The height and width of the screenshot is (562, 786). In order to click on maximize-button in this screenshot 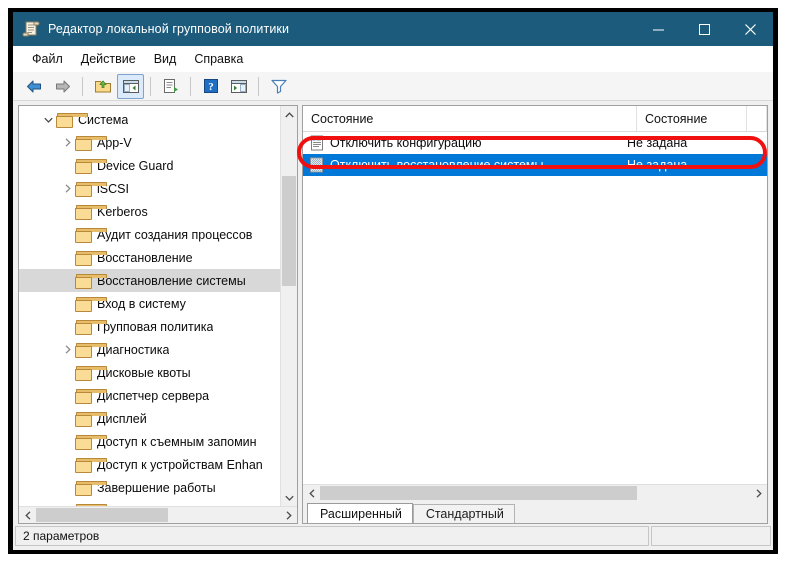, I will do `click(704, 29)`.